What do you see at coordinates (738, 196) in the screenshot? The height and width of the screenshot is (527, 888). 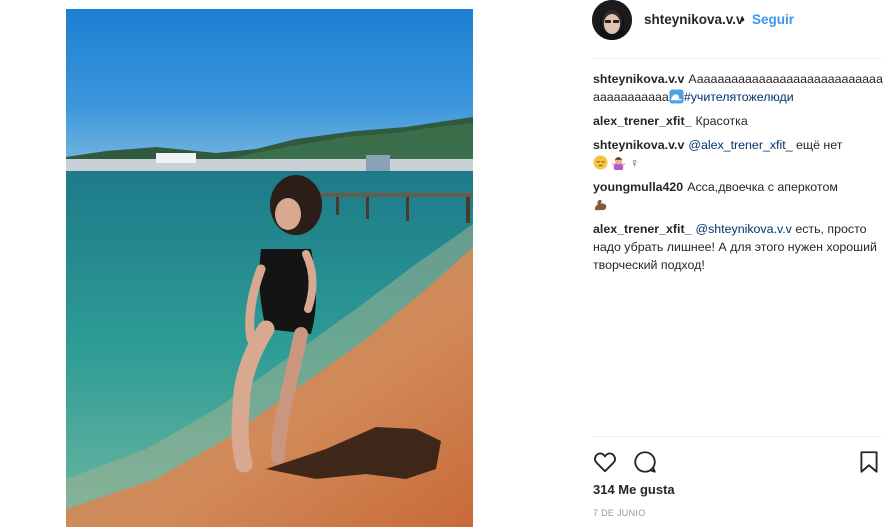 I see `comment-item: youngmulla420 Асса,двоечка с аперкотом` at bounding box center [738, 196].